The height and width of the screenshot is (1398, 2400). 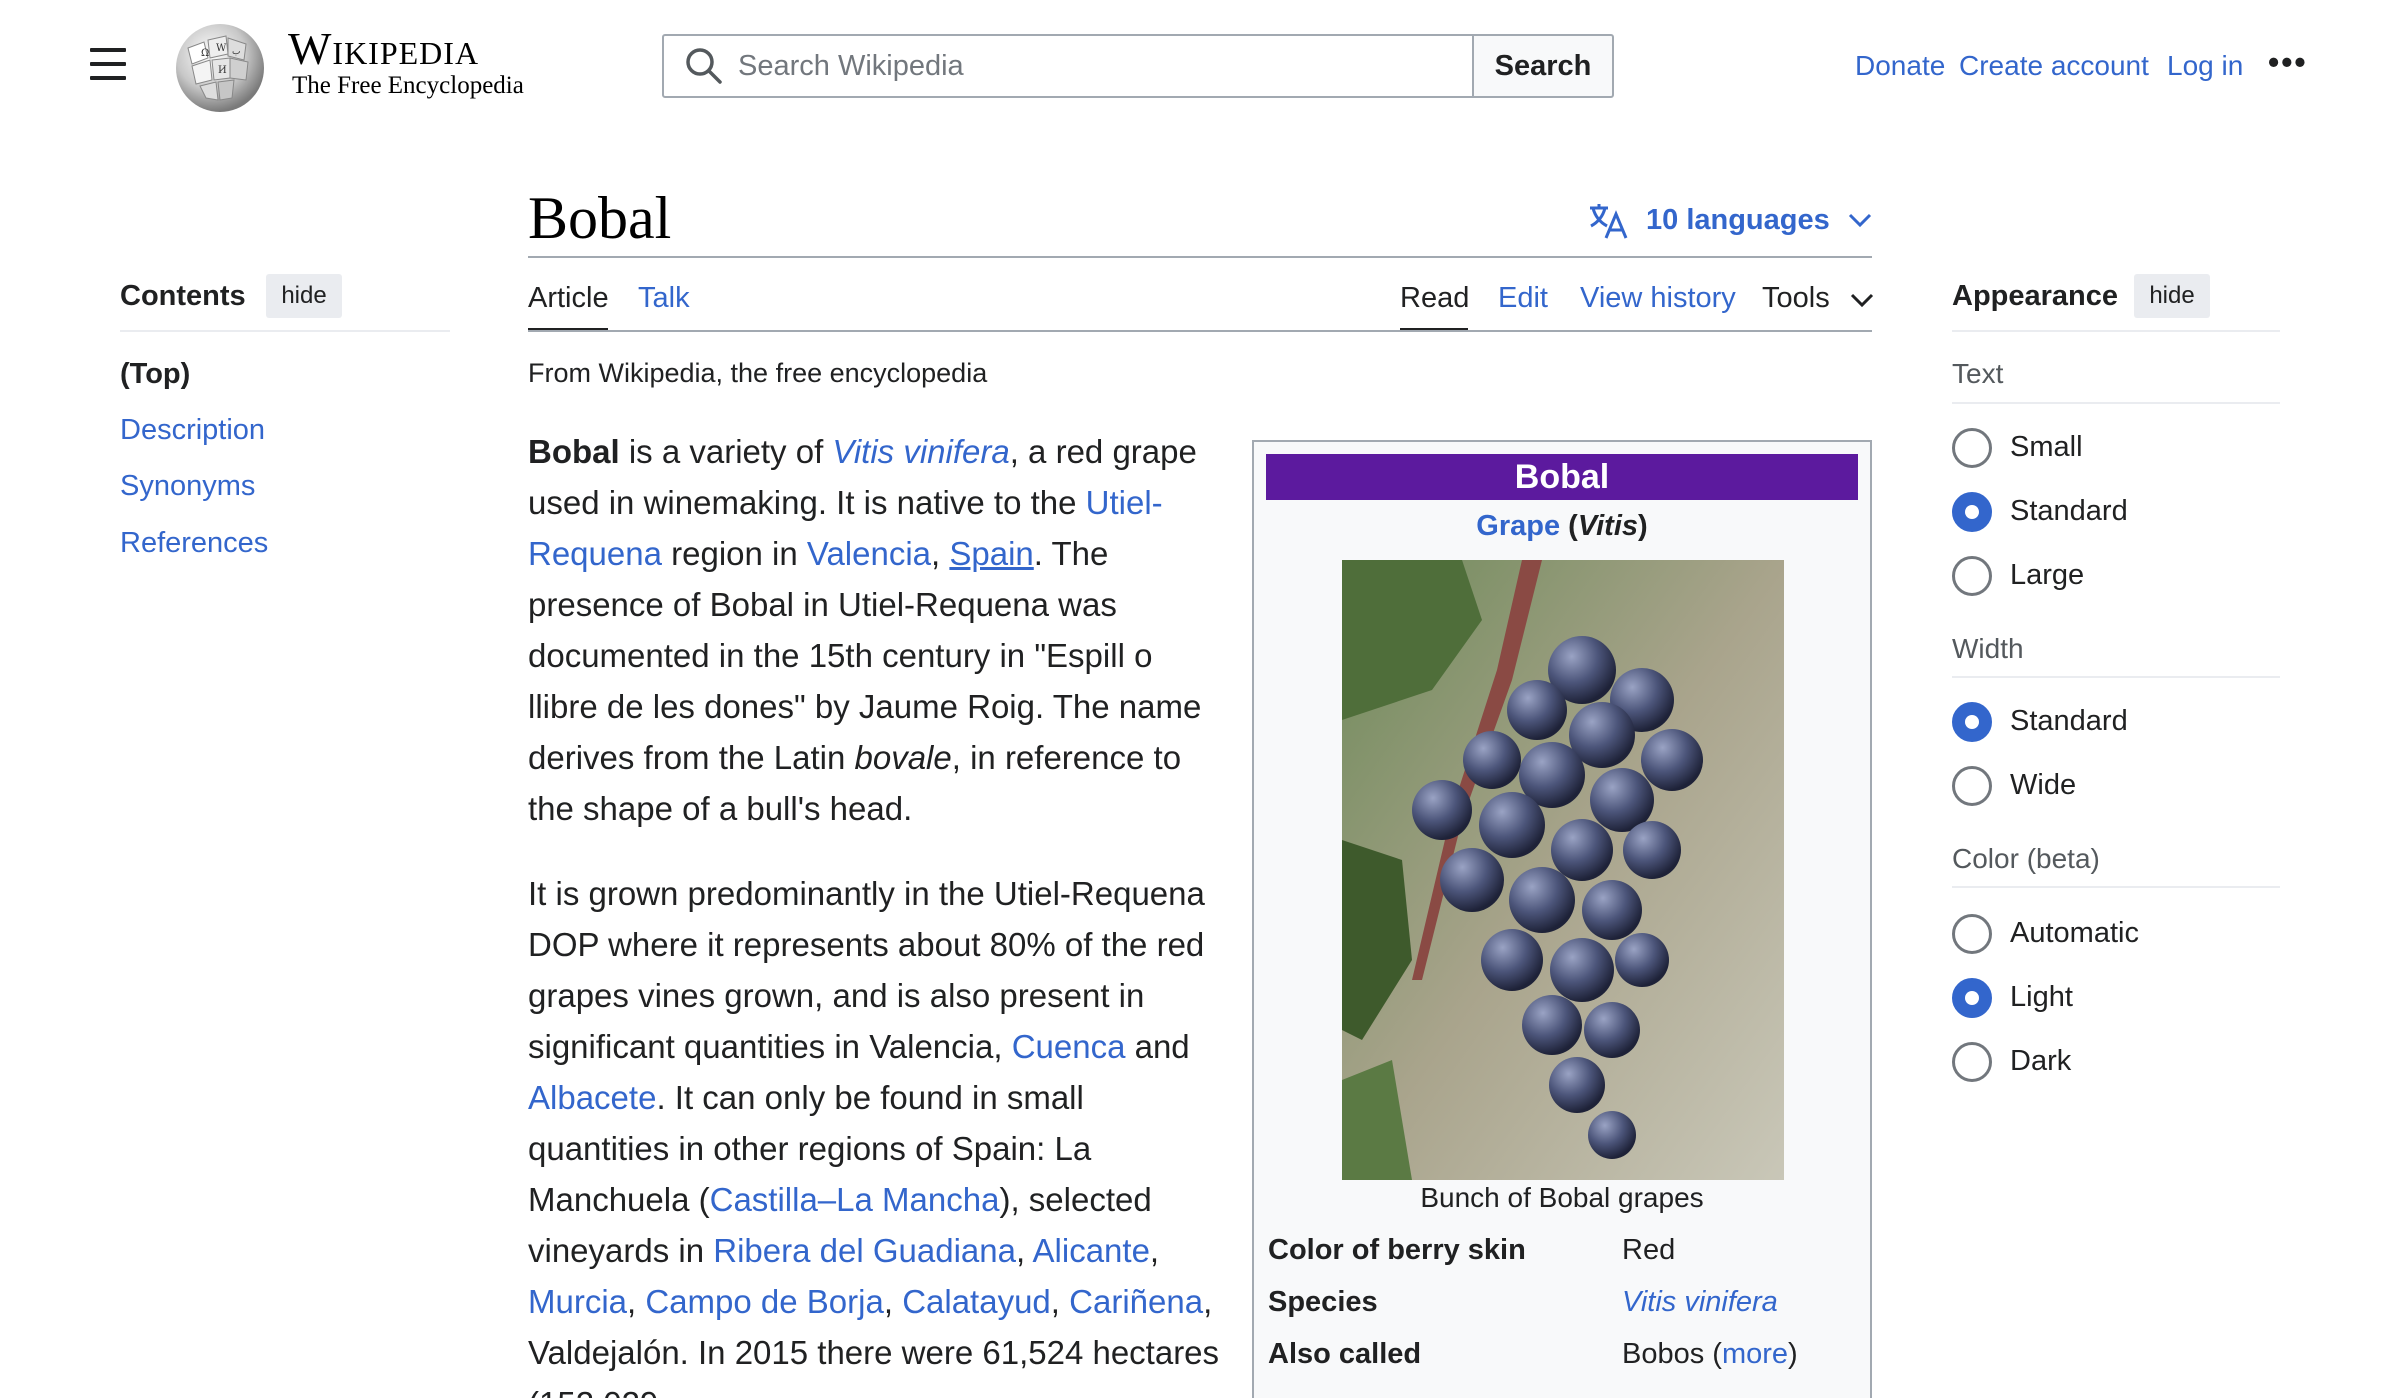 What do you see at coordinates (1088, 66) in the screenshot?
I see `search-input` at bounding box center [1088, 66].